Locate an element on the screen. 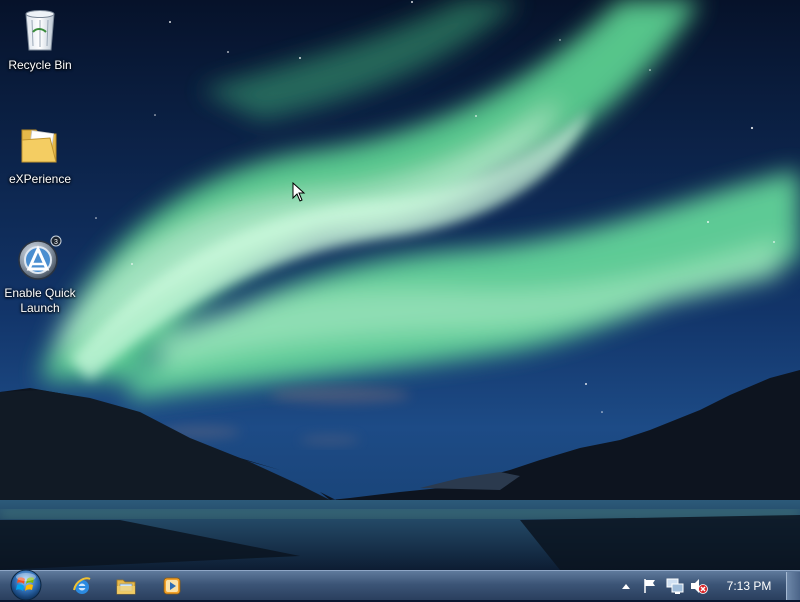 The width and height of the screenshot is (800, 602). show-desktop-button is located at coordinates (793, 586).